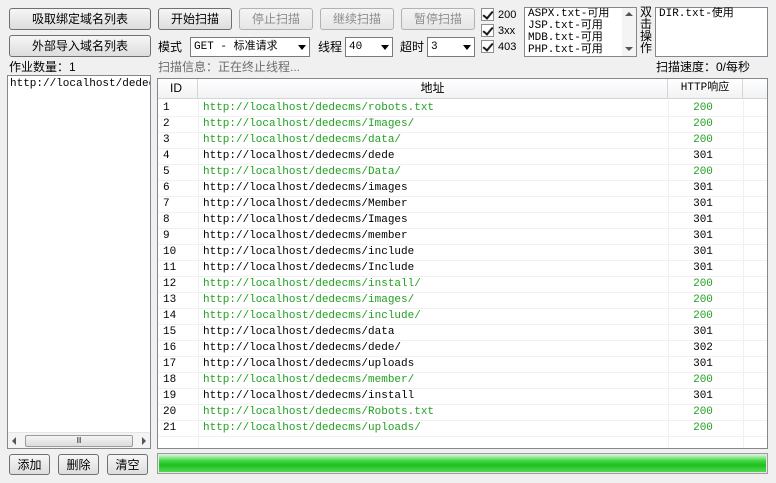  I want to click on dictionary-item: ASPX.txt-可用, so click(568, 14).